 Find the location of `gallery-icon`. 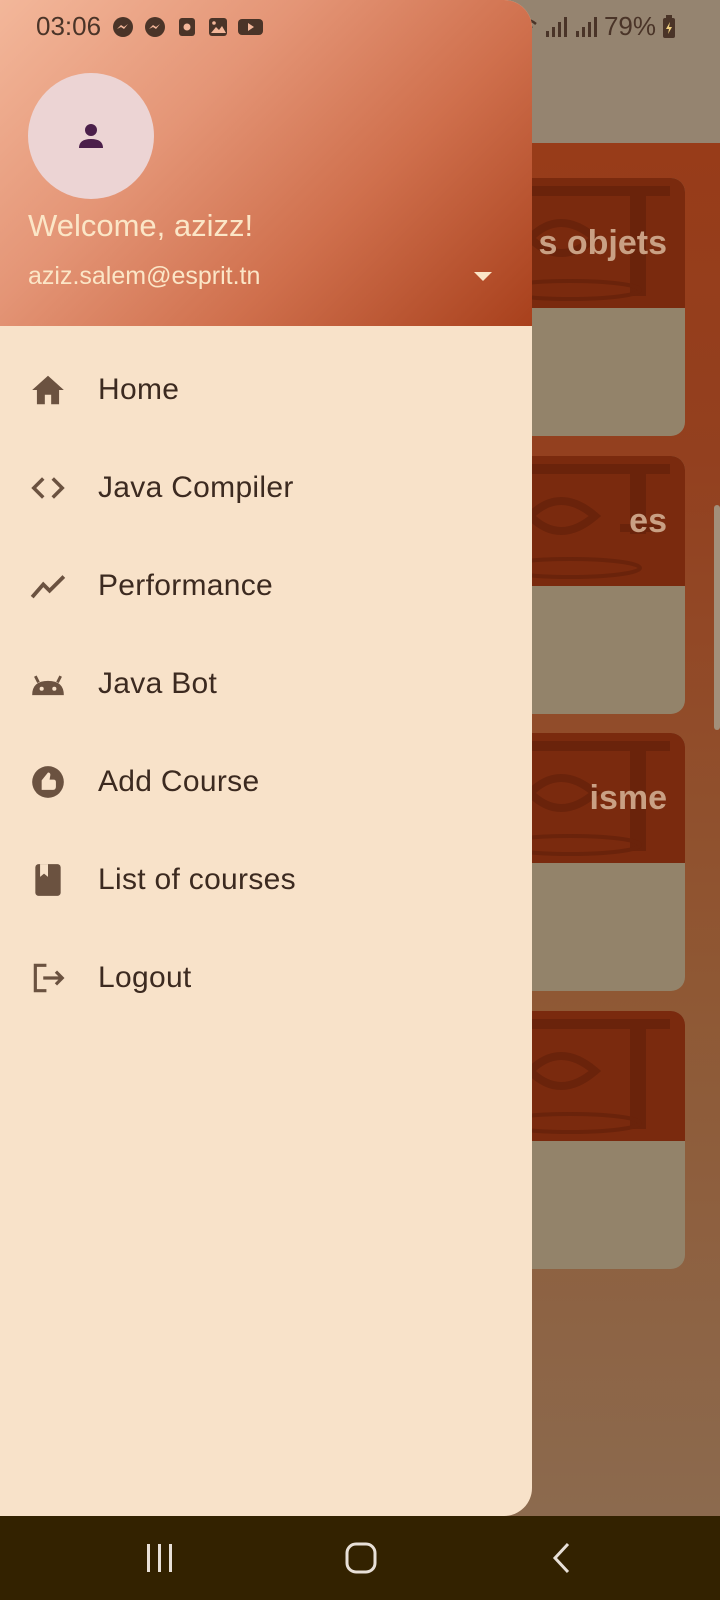

gallery-icon is located at coordinates (218, 27).